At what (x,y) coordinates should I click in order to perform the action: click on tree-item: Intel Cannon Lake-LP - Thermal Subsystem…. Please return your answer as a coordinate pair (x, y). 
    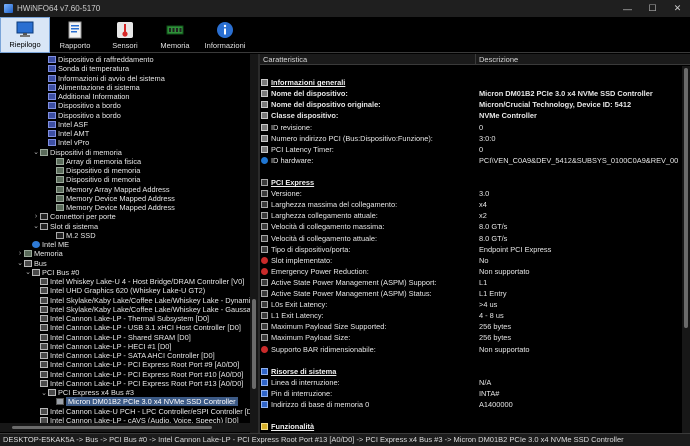
    Looking at the image, I should click on (120, 318).